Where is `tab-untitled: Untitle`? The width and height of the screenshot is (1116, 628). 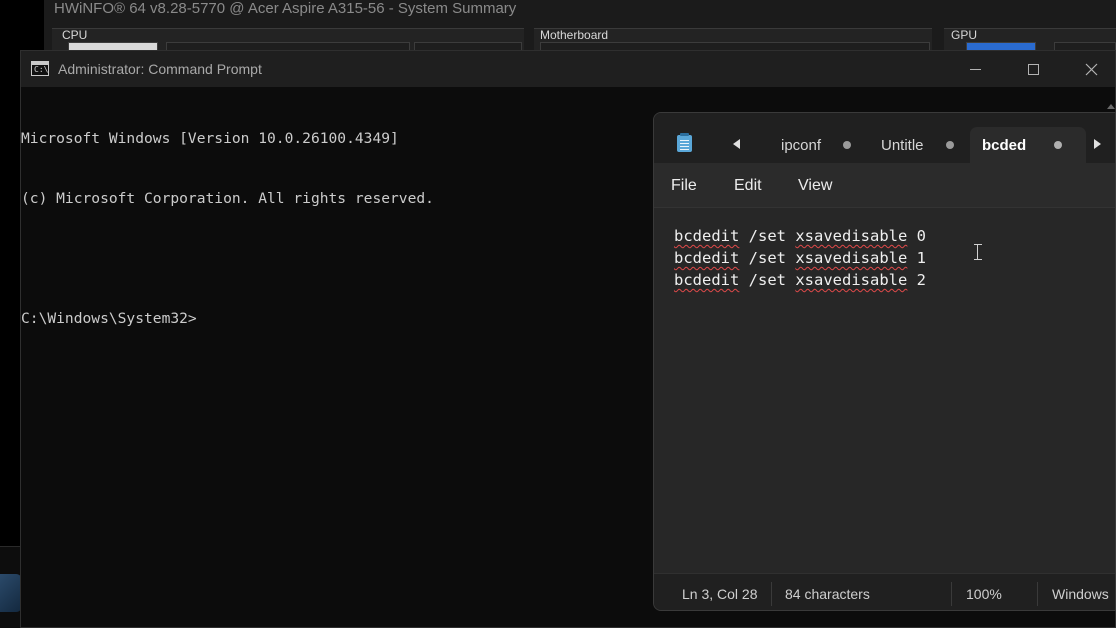 tab-untitled: Untitle is located at coordinates (917, 145).